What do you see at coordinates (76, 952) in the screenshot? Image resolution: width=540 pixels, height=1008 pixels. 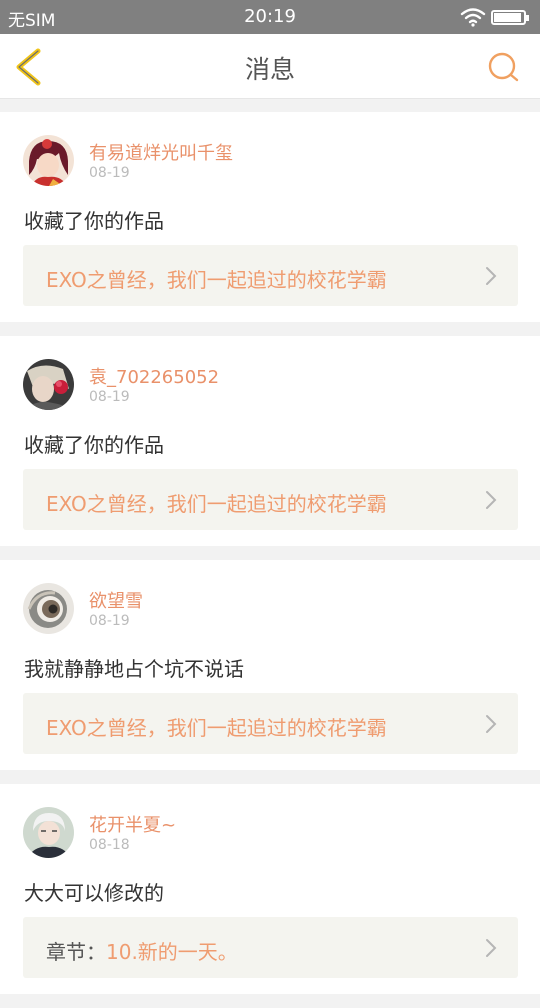 I see `work-label: 章节：` at bounding box center [76, 952].